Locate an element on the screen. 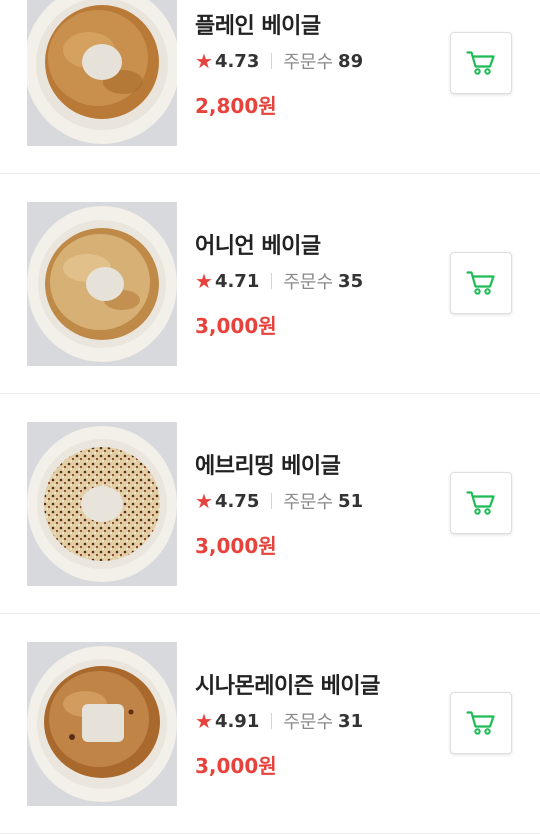 The image size is (540, 834). product-name: 플레인 베이글 is located at coordinates (258, 24).